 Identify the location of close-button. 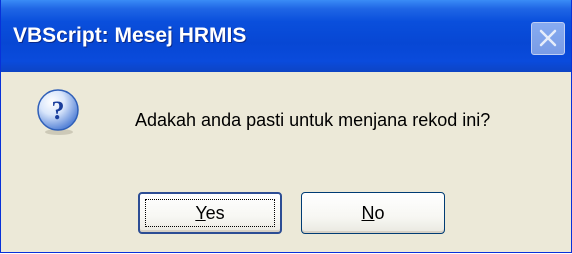
(548, 38).